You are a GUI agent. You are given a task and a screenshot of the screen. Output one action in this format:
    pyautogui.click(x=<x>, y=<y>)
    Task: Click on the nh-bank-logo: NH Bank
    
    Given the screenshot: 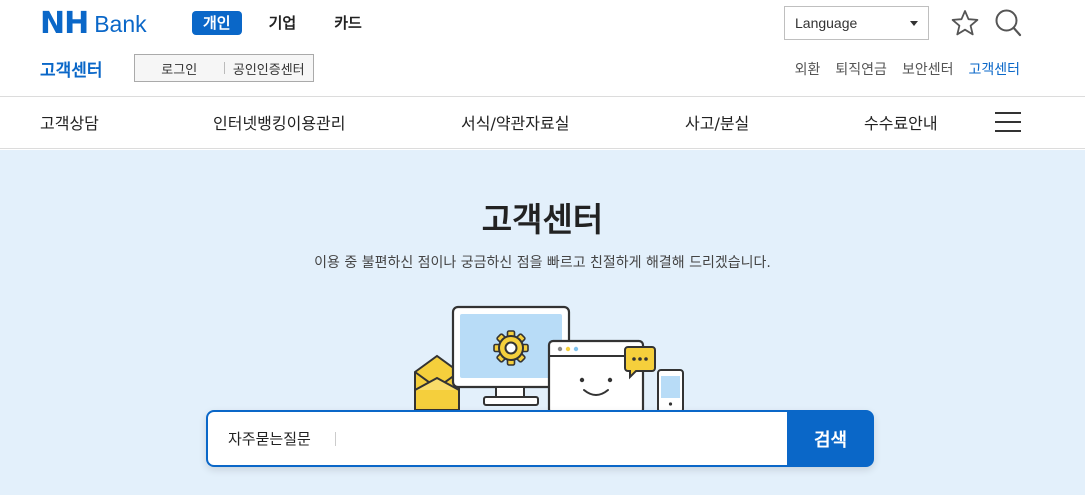 What is the action you would take?
    pyautogui.click(x=93, y=24)
    